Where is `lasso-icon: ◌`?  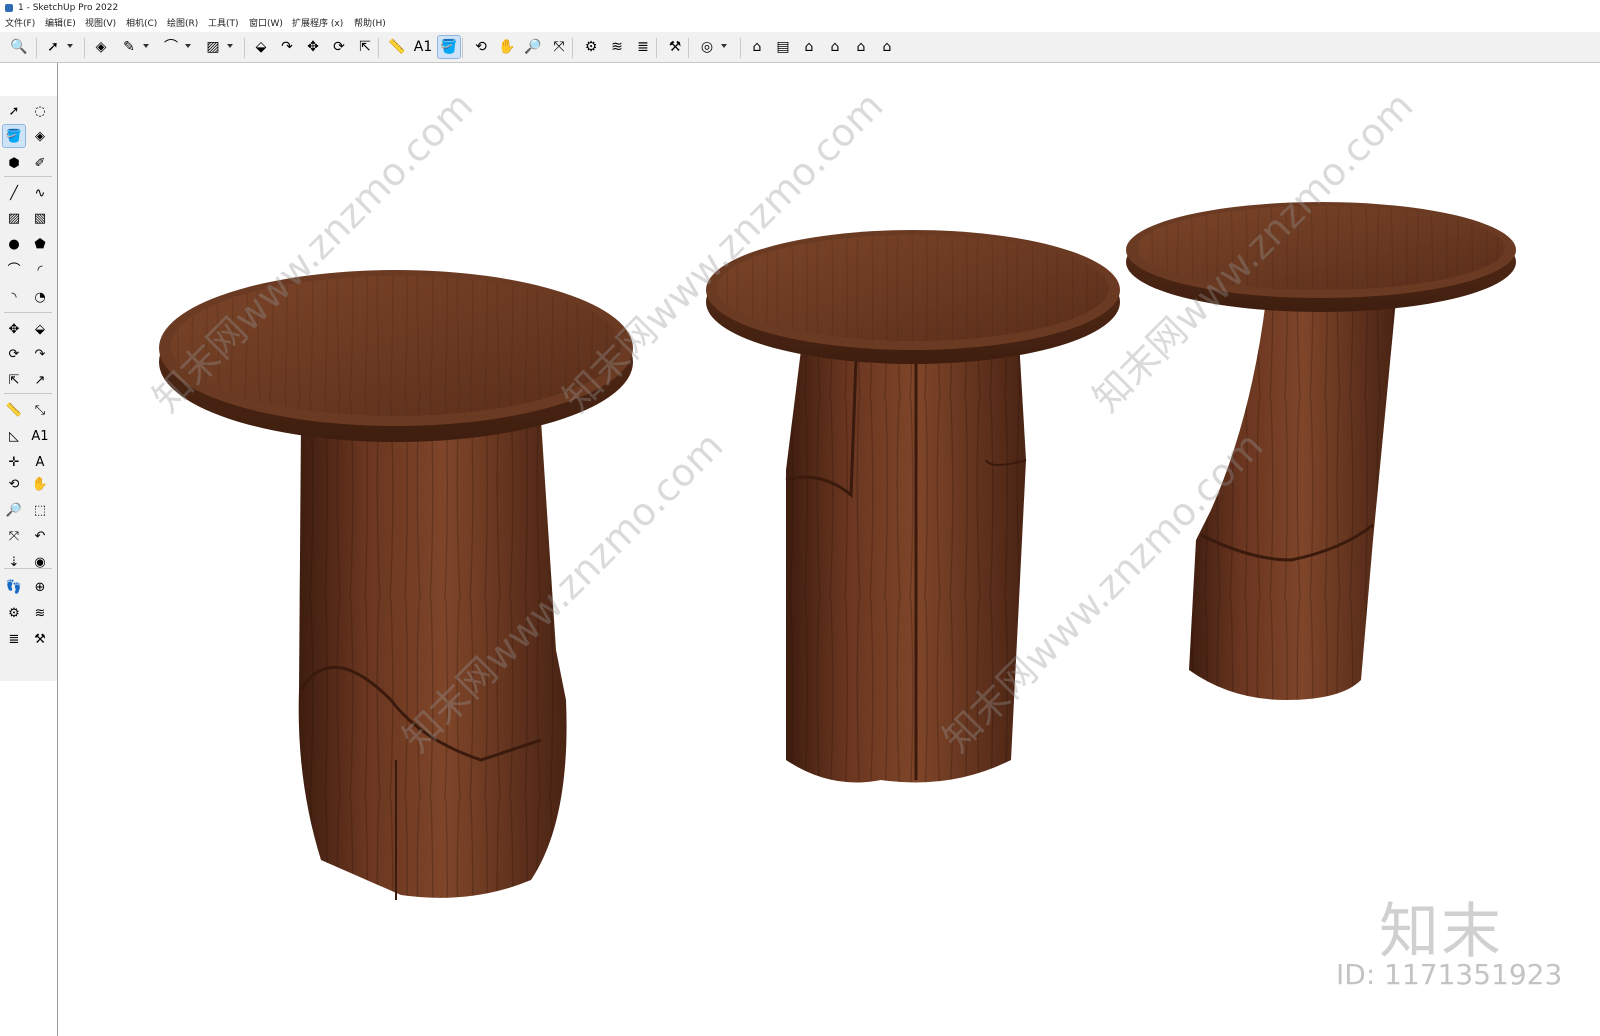 lasso-icon: ◌ is located at coordinates (40, 111).